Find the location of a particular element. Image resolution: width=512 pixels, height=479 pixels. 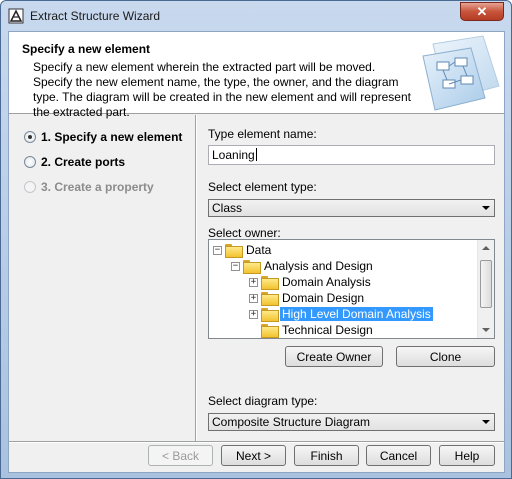

tree-item-data: − Data is located at coordinates (243, 250).